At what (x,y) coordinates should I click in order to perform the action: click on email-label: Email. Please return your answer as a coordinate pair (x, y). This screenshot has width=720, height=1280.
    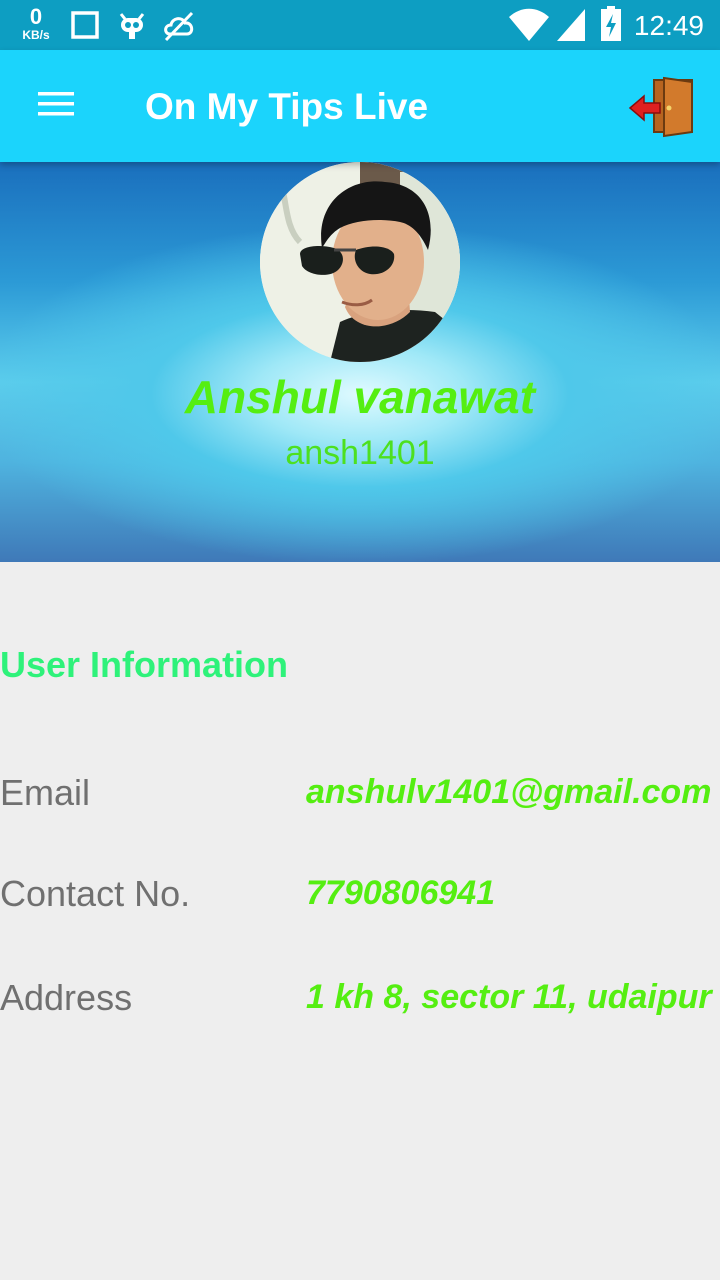
    Looking at the image, I should click on (45, 792).